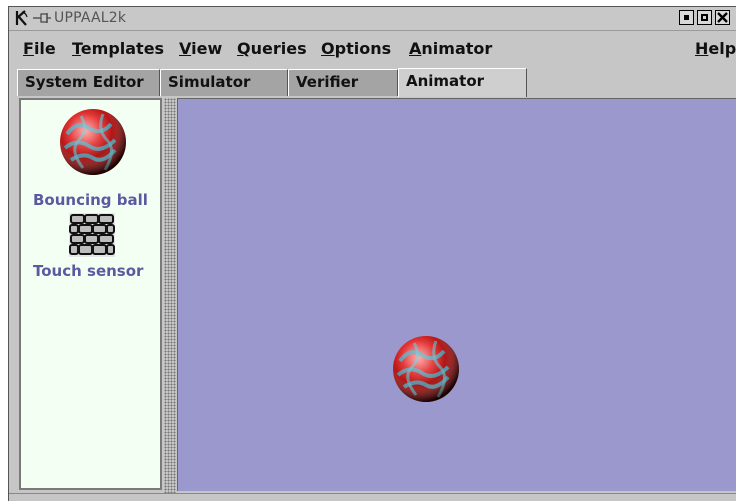 The image size is (736, 501). I want to click on menu-animator-mnemonic: A, so click(415, 48).